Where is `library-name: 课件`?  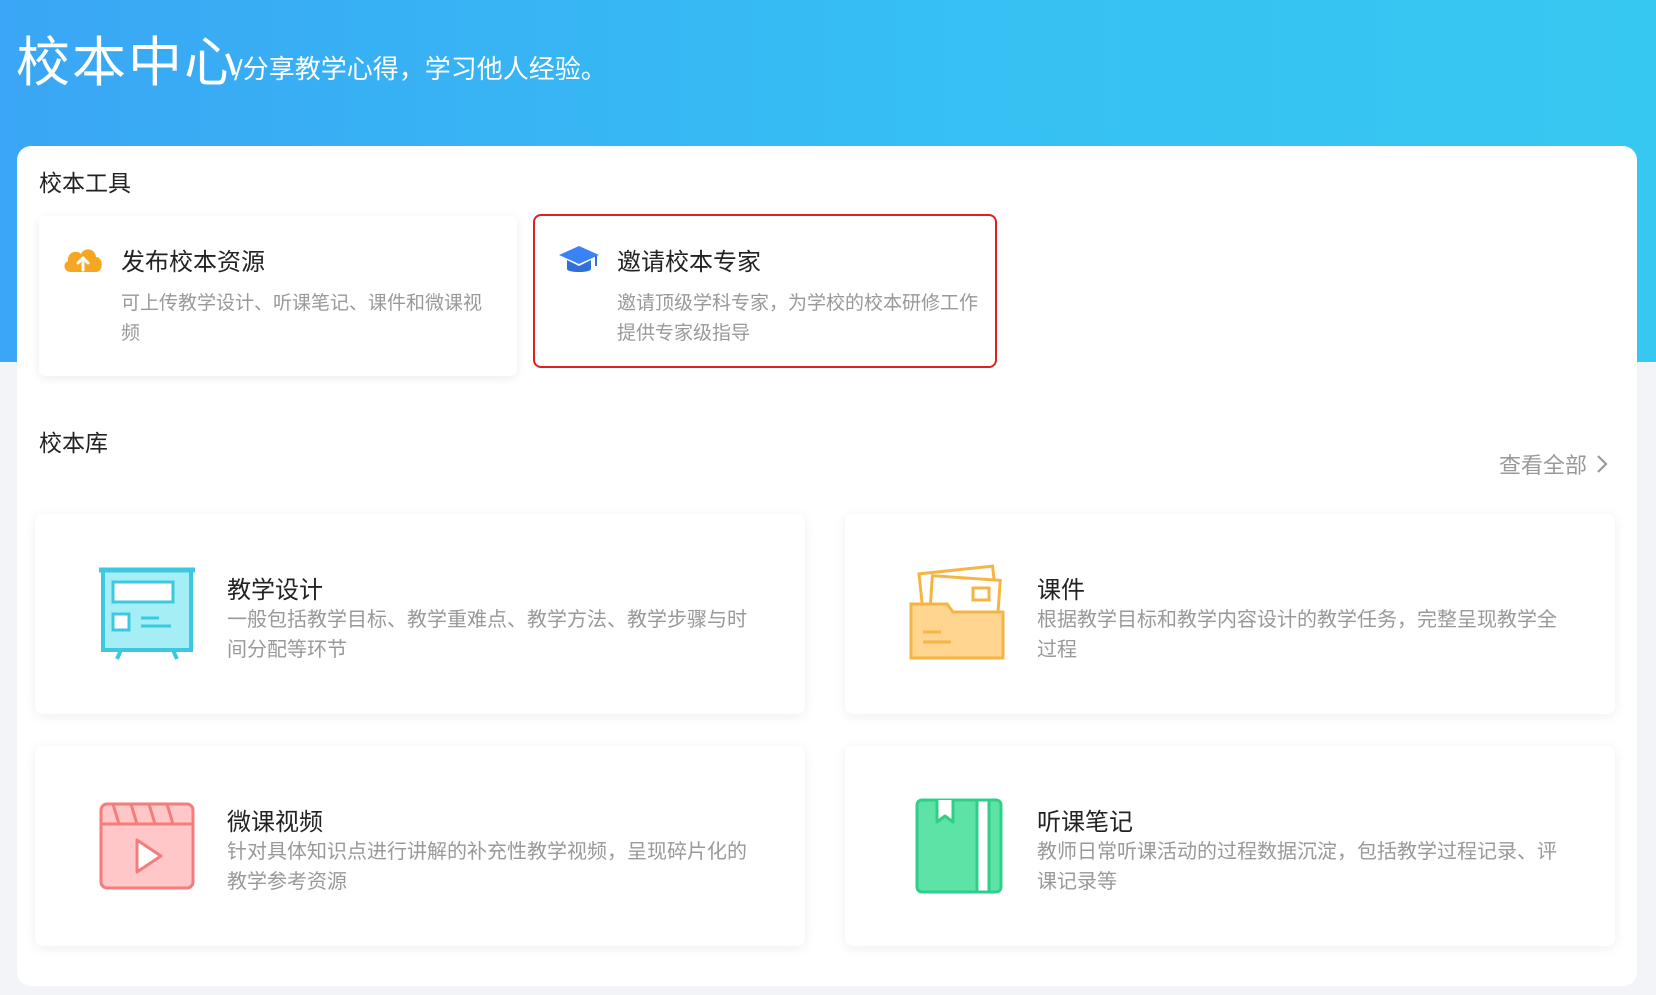
library-name: 课件 is located at coordinates (1061, 590).